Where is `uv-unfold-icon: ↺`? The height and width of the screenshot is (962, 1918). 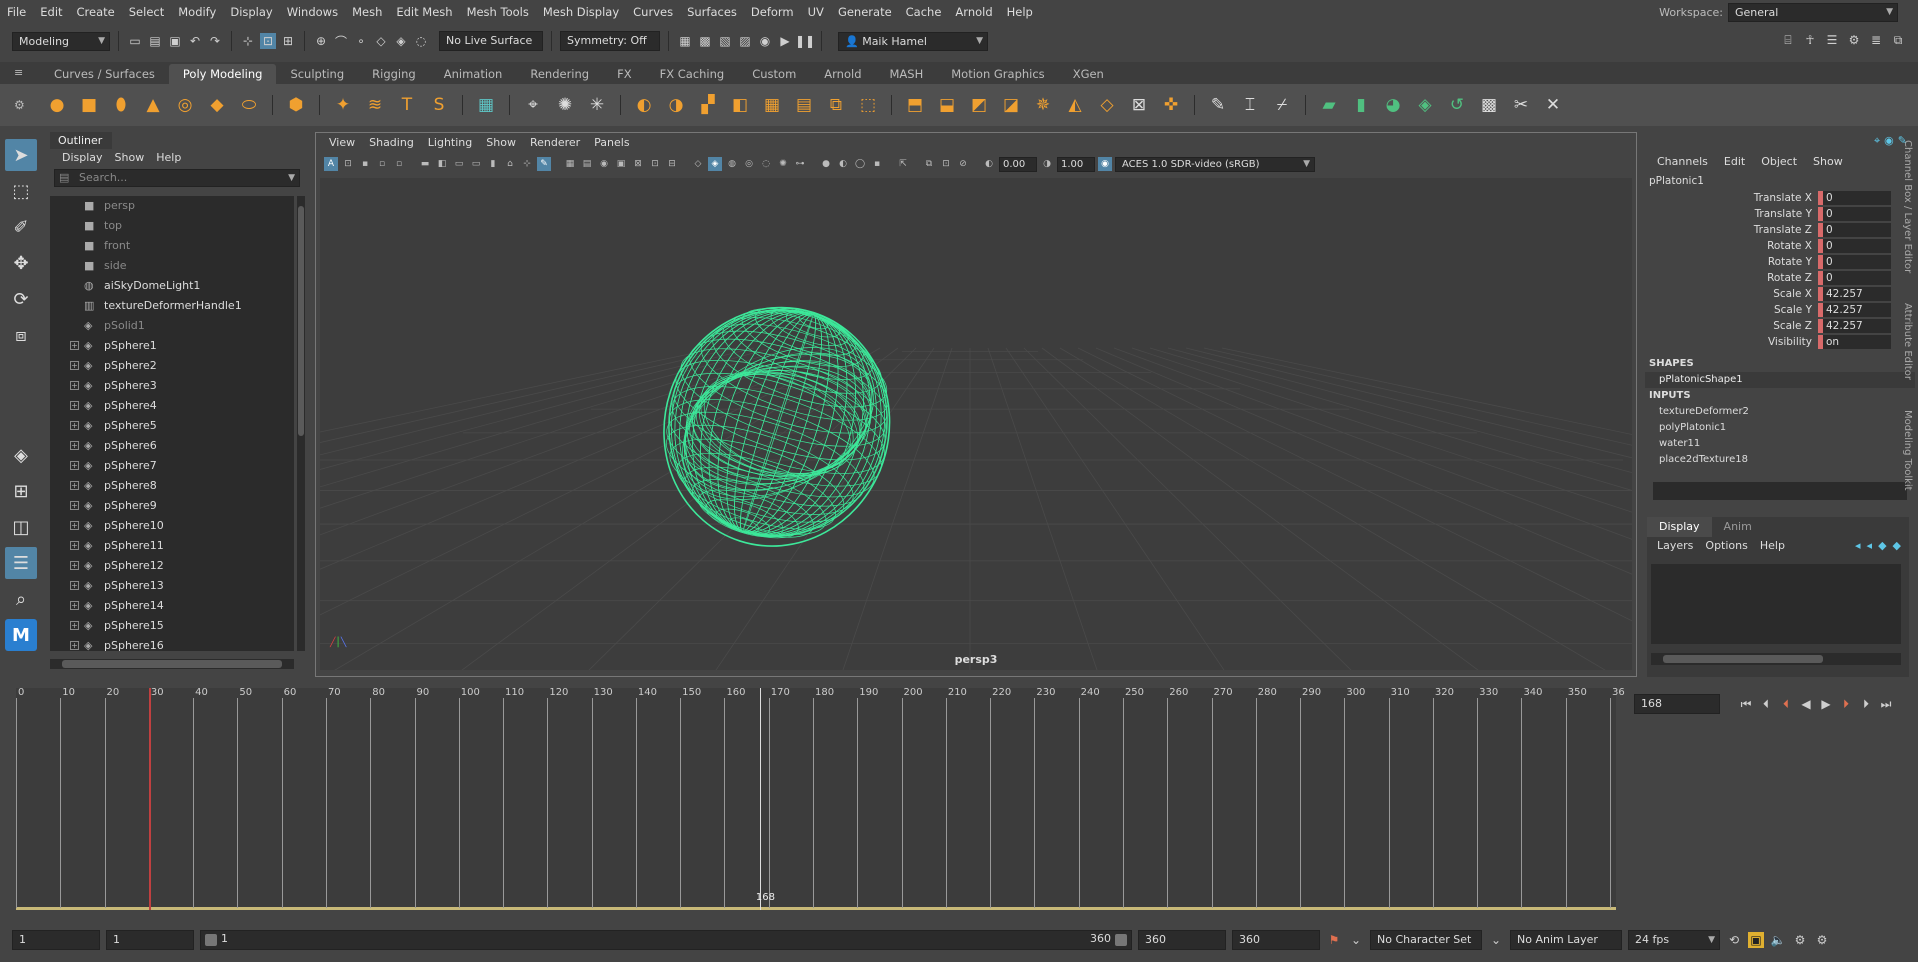 uv-unfold-icon: ↺ is located at coordinates (1457, 105).